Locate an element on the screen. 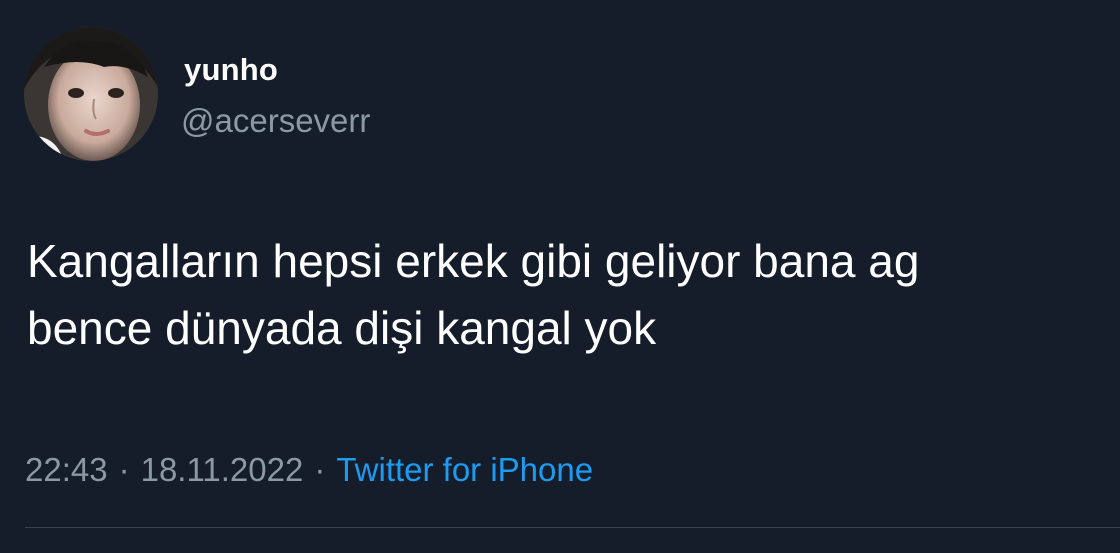  author-avatar is located at coordinates (91, 94).